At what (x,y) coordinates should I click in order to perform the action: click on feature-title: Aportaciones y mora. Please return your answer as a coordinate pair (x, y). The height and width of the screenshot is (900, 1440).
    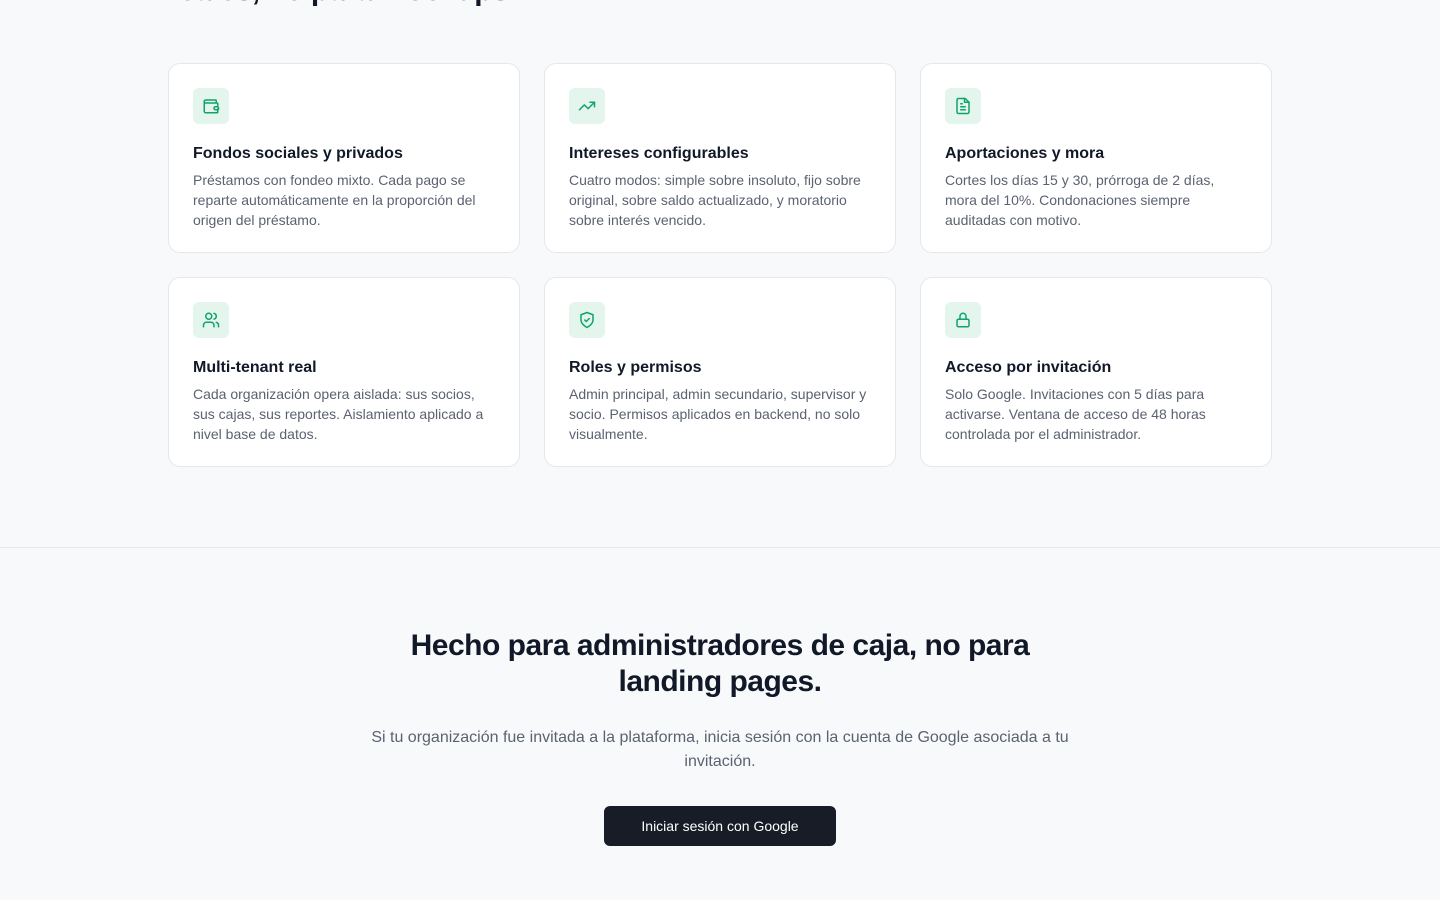
    Looking at the image, I should click on (1025, 153).